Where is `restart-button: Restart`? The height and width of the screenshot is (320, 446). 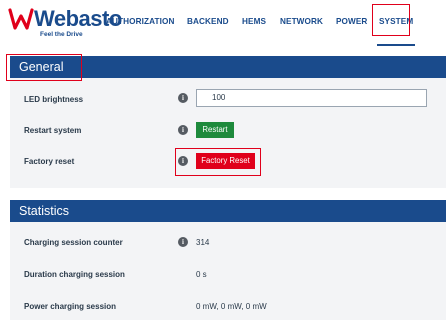
restart-button: Restart is located at coordinates (215, 130).